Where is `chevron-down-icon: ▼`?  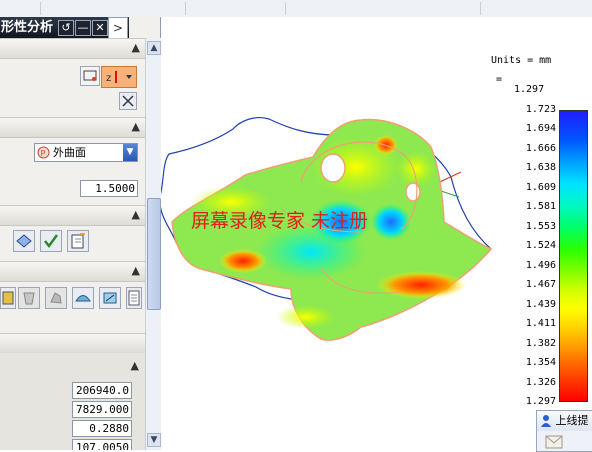 chevron-down-icon: ▼ is located at coordinates (130, 152).